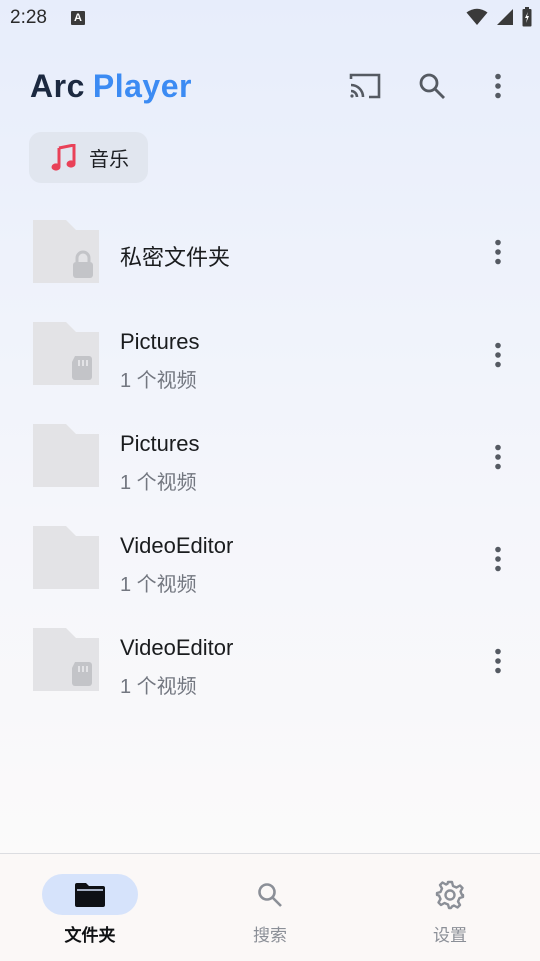  I want to click on logo-arc: Arc, so click(57, 86).